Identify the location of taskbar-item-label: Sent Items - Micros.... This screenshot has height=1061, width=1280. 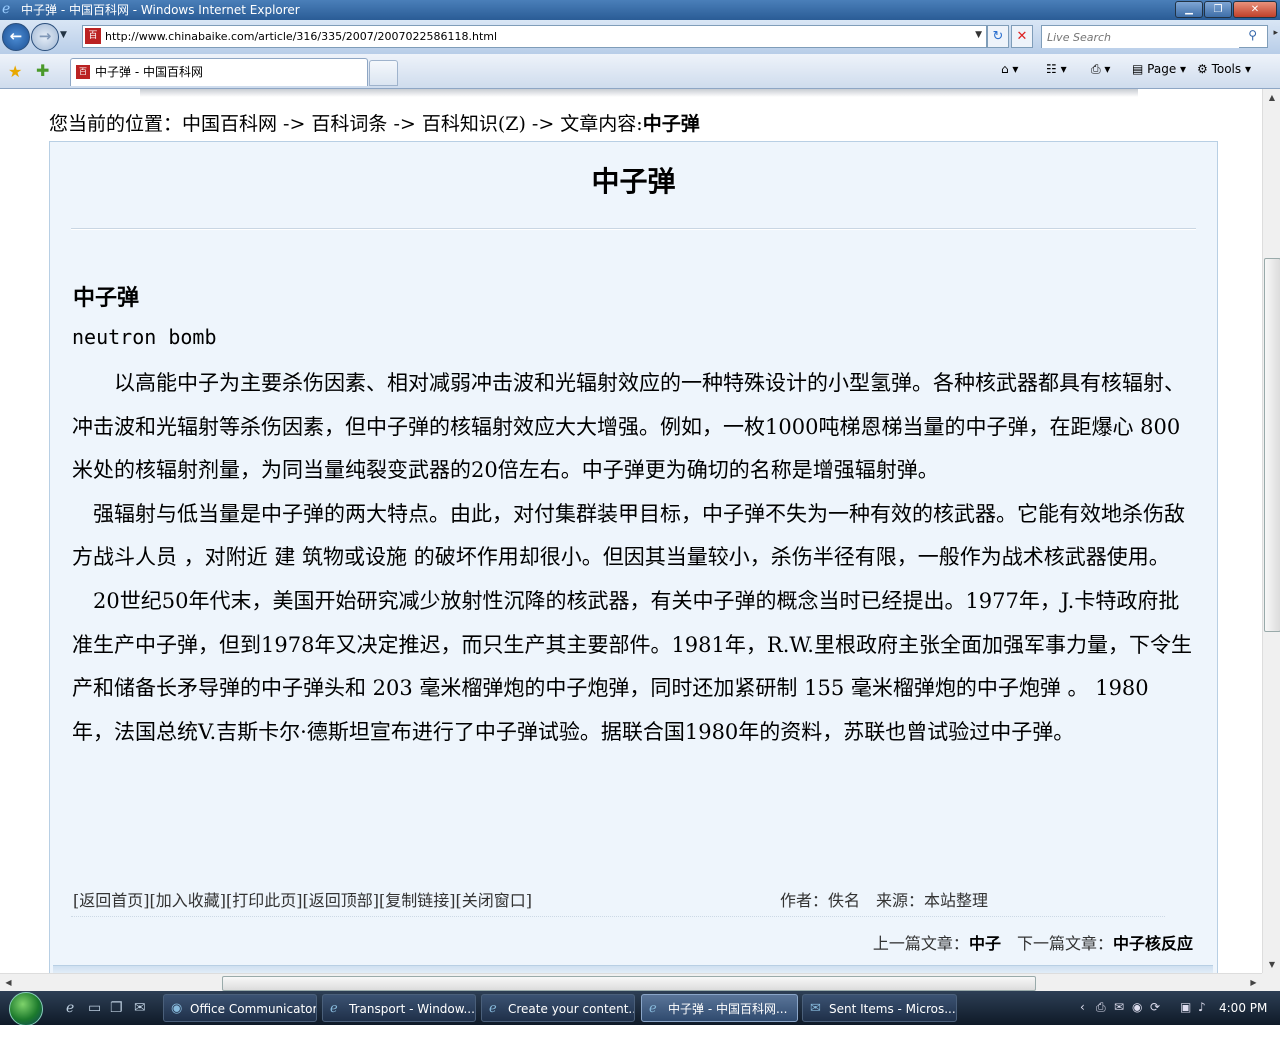
(892, 1009).